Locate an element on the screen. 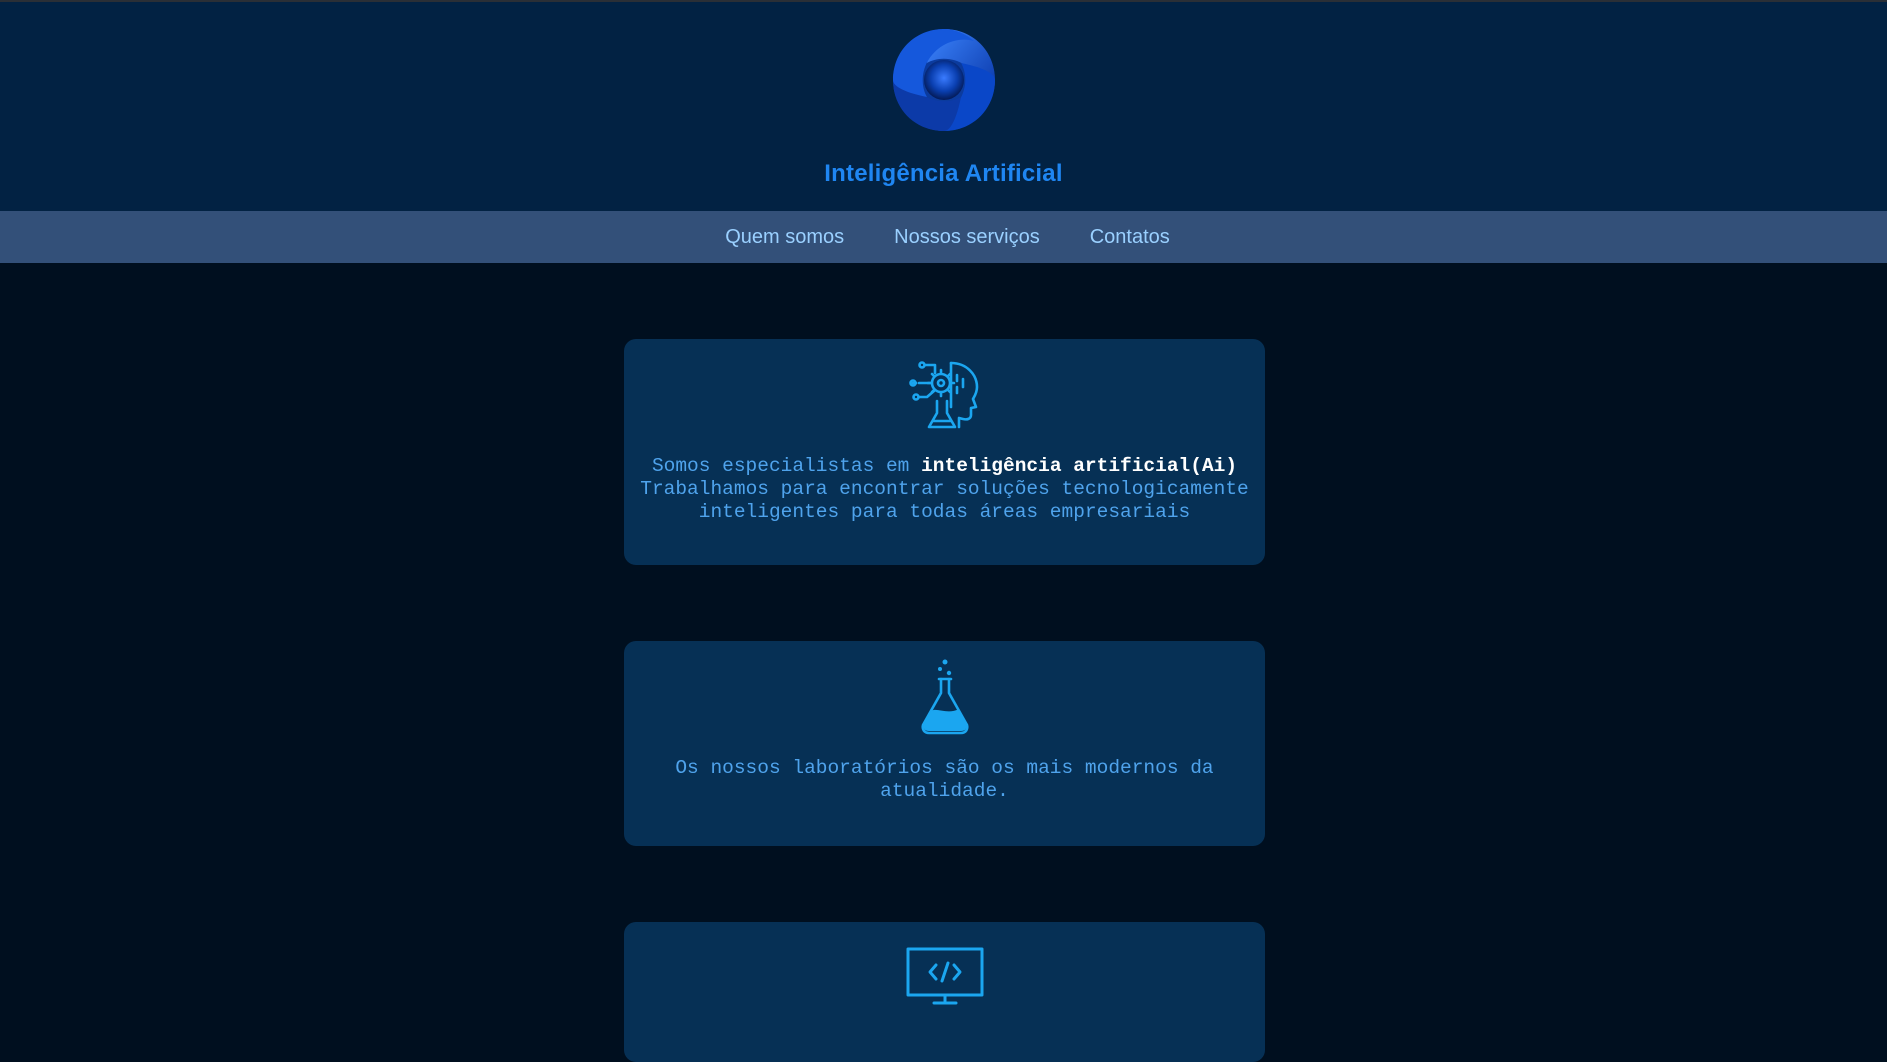 The width and height of the screenshot is (1887, 1062). ai-head-gear-icon is located at coordinates (943, 395).